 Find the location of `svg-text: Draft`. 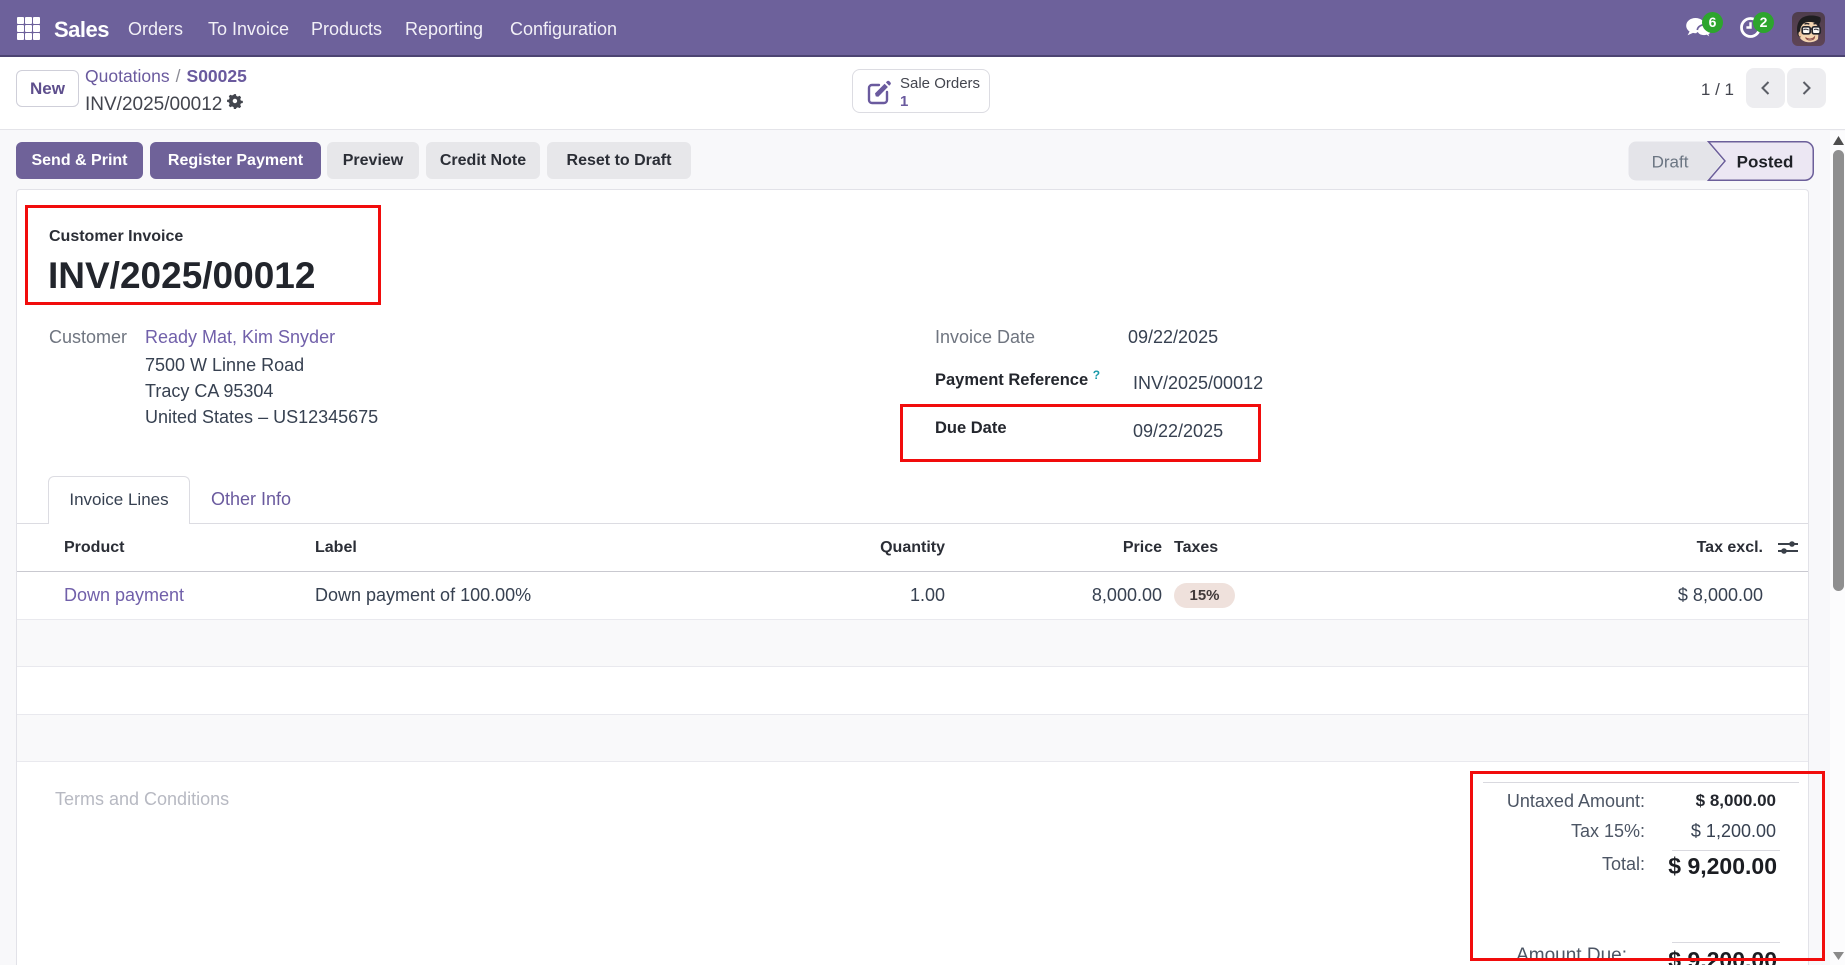

svg-text: Draft is located at coordinates (1670, 162).